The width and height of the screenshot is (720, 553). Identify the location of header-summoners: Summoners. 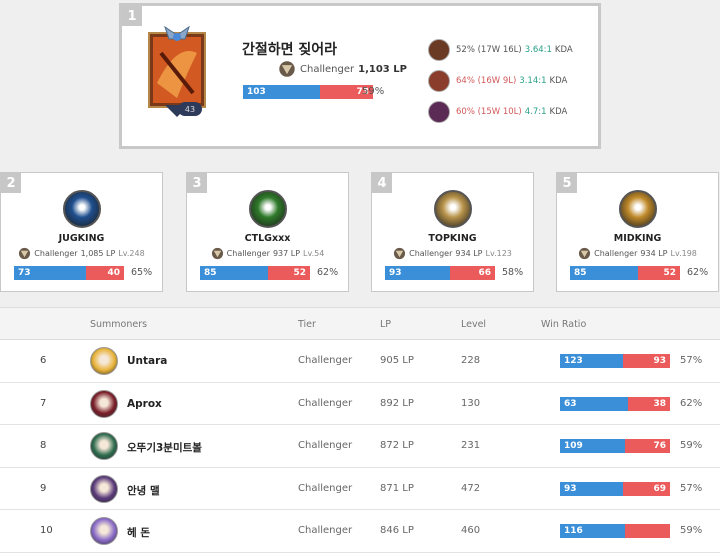
(118, 324).